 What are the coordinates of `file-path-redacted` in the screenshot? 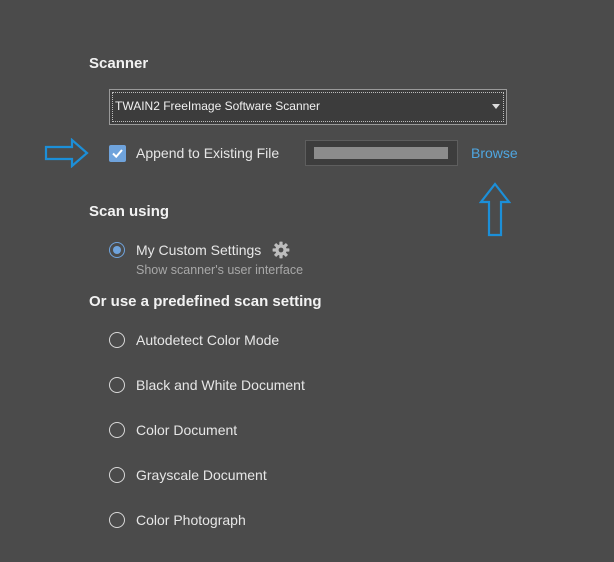 It's located at (381, 153).